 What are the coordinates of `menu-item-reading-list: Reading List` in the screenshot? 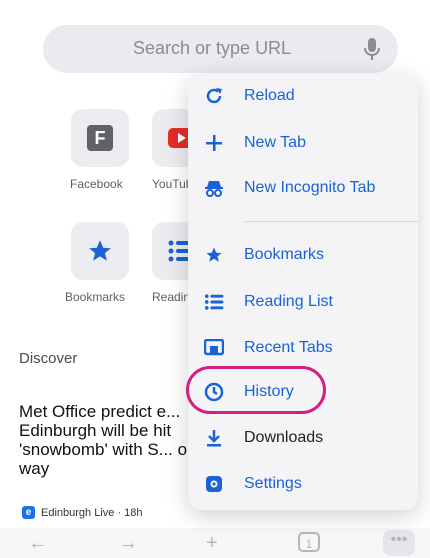 It's located at (303, 302).